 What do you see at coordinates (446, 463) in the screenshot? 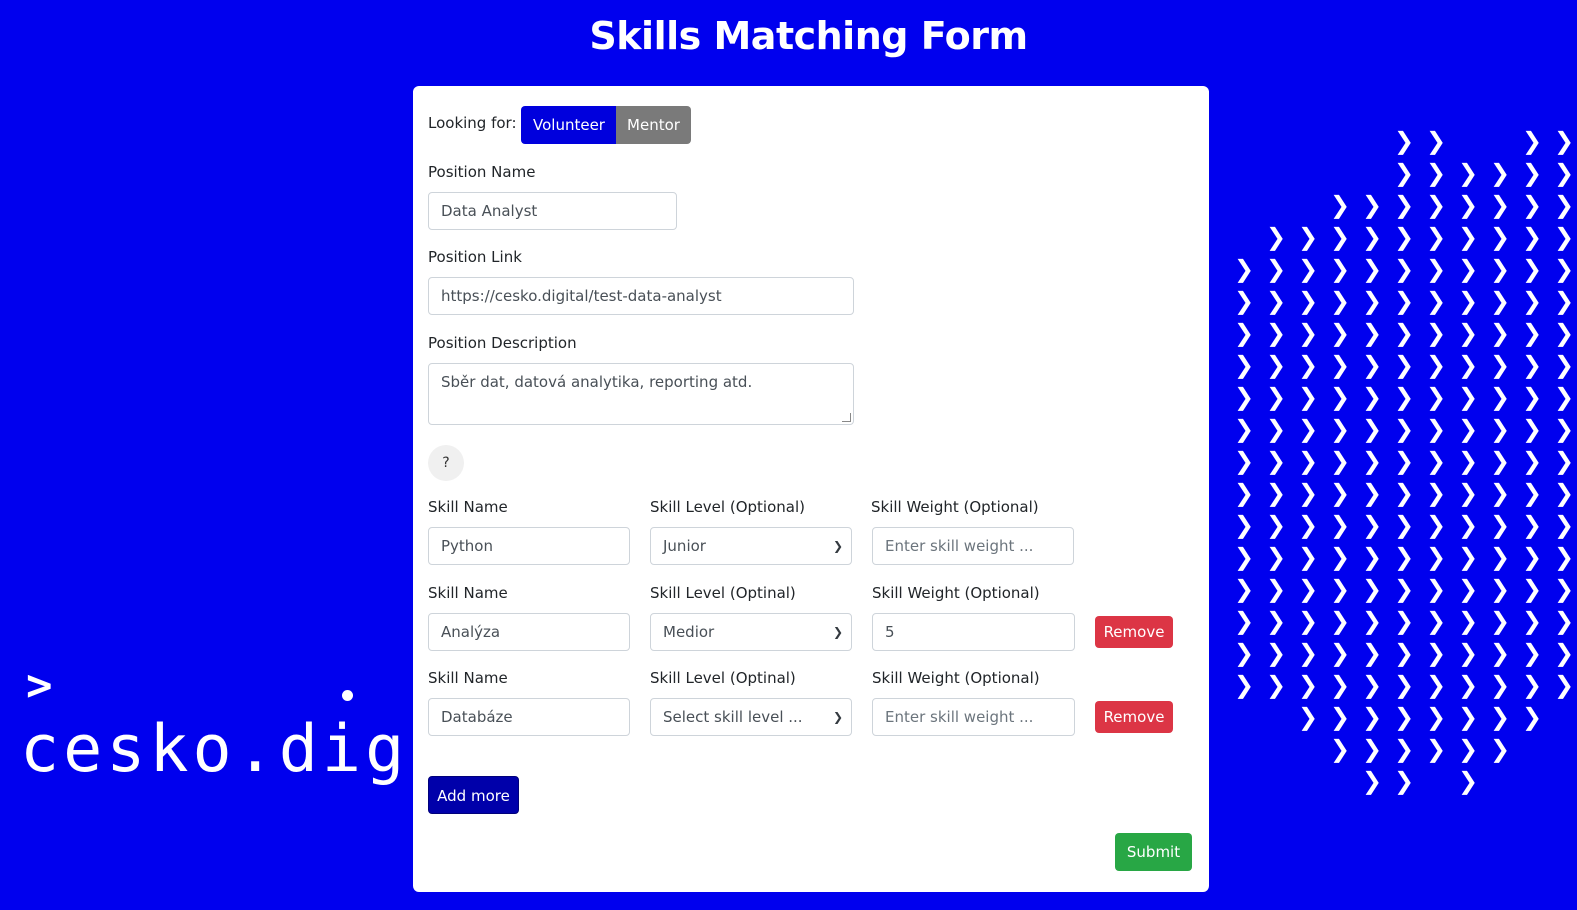
I see `help-button: ?` at bounding box center [446, 463].